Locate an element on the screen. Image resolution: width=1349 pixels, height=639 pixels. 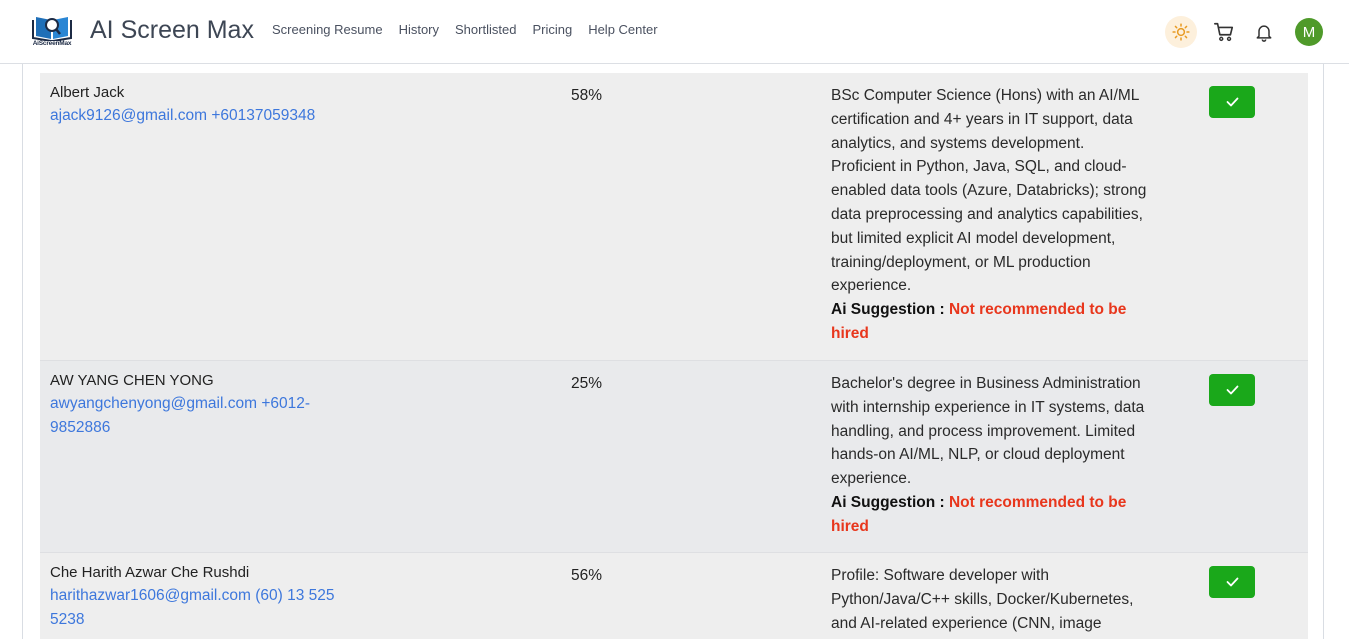
theme-toggle-button is located at coordinates (1181, 32).